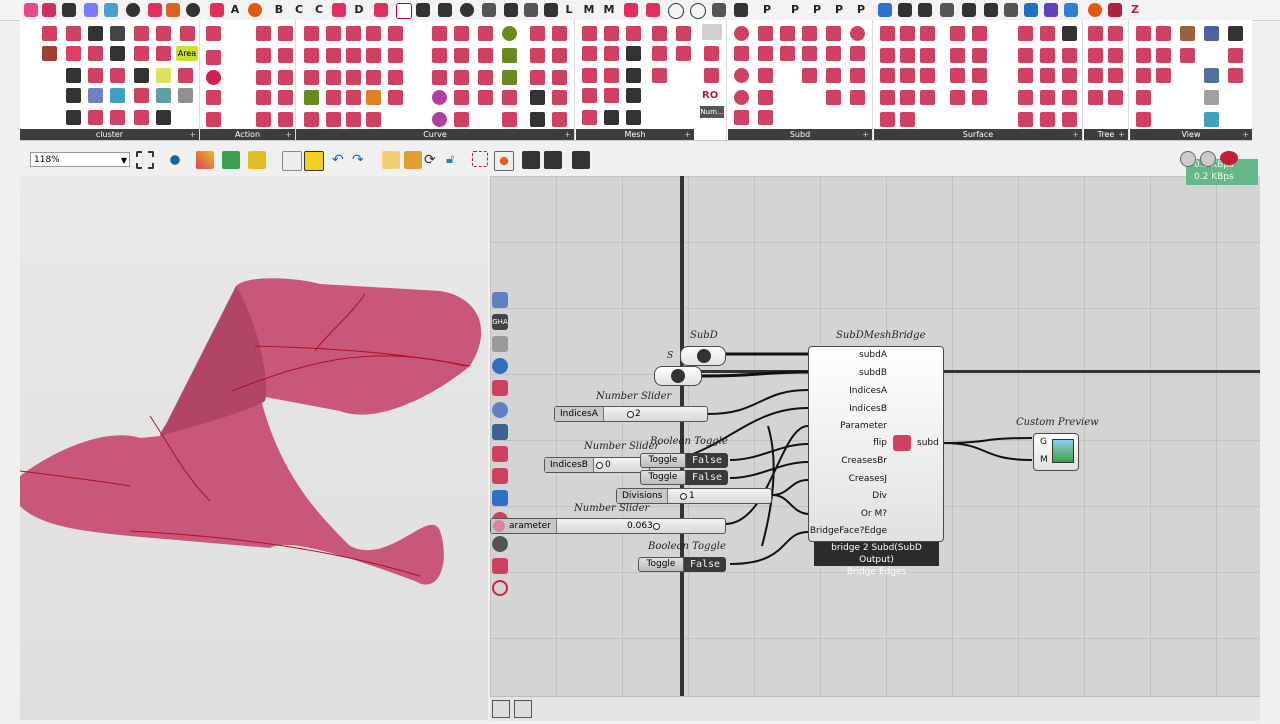 The height and width of the screenshot is (724, 1280). Describe the element at coordinates (599, 465) in the screenshot. I see `slider-knob` at that location.